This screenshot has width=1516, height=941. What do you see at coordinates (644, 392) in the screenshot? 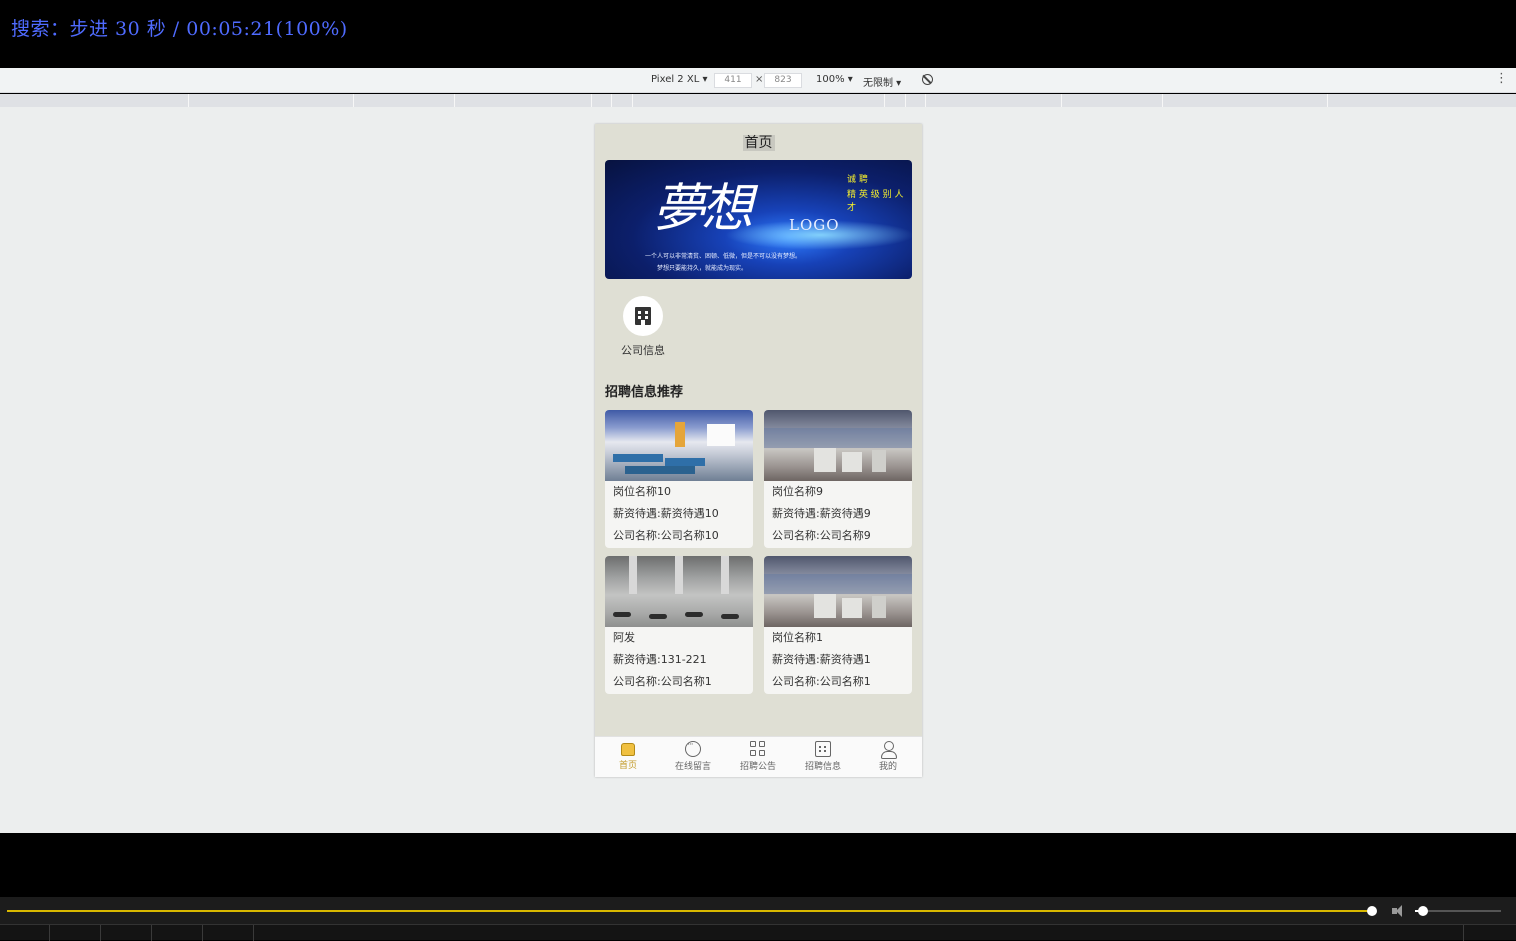
I see `section-title: 招聘信息推荐` at bounding box center [644, 392].